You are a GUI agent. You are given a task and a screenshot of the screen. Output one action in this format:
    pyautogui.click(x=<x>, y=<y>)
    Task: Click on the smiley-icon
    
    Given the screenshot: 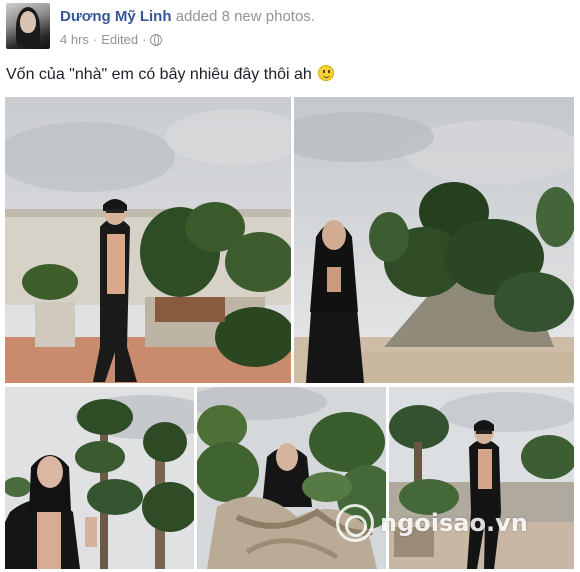 What is the action you would take?
    pyautogui.click(x=326, y=73)
    